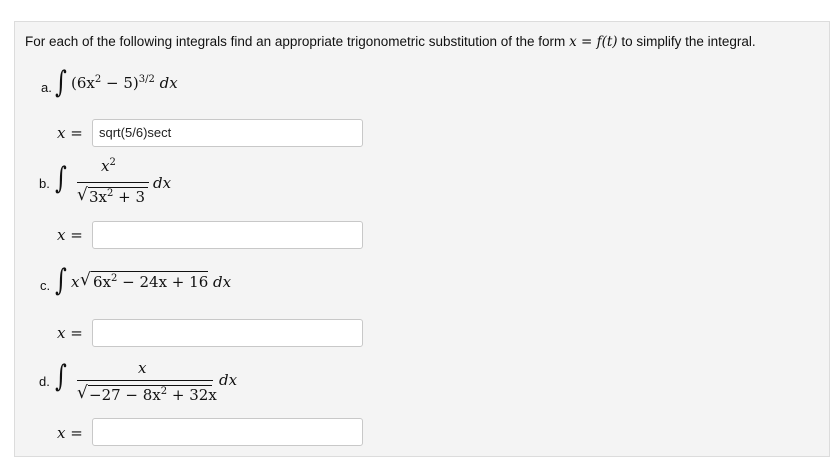 This screenshot has width=834, height=465. I want to click on answer-b-eq: =, so click(74, 235).